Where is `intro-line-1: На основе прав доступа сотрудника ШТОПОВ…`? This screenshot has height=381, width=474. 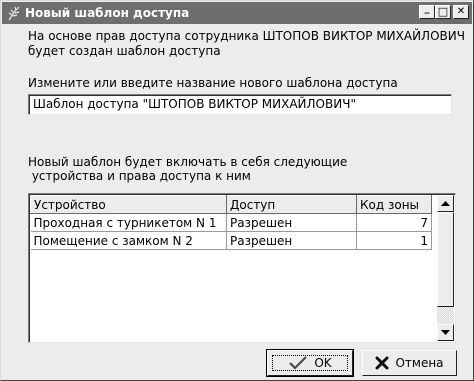
intro-line-1: На основе прав доступа сотрудника ШТОПОВ… is located at coordinates (246, 36).